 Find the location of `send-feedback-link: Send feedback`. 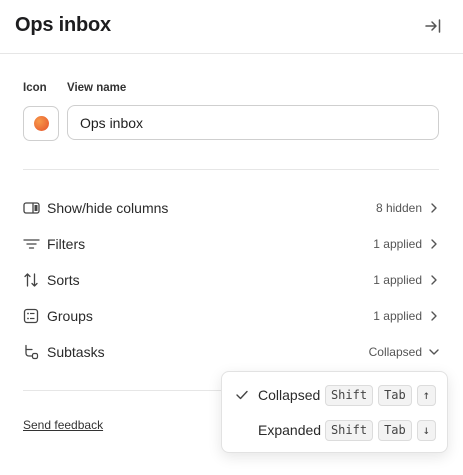

send-feedback-link: Send feedback is located at coordinates (63, 425).